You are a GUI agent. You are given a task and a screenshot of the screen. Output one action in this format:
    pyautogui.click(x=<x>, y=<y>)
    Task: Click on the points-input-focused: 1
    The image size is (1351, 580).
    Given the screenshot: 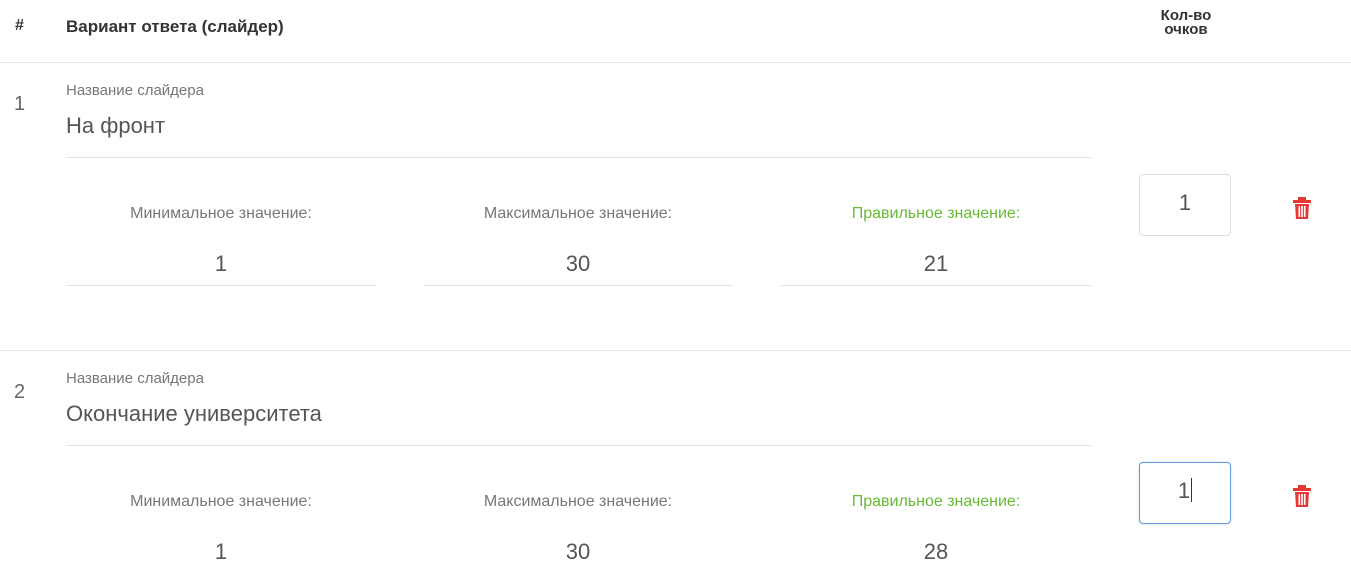 What is the action you would take?
    pyautogui.click(x=1185, y=493)
    